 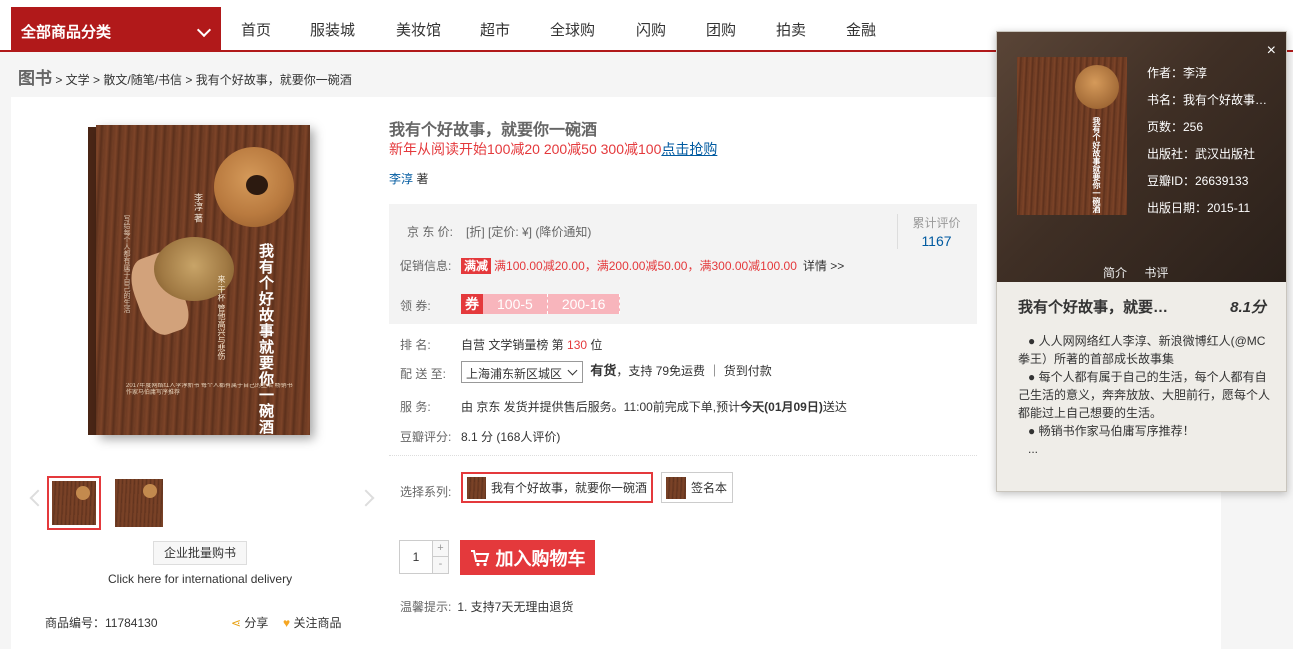 I want to click on follow-button: ♥ 关注商品, so click(x=312, y=622).